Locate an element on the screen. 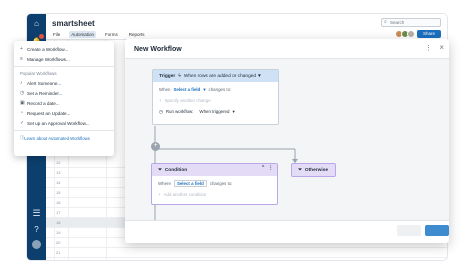  table-row: 21 is located at coordinates (246, 253).